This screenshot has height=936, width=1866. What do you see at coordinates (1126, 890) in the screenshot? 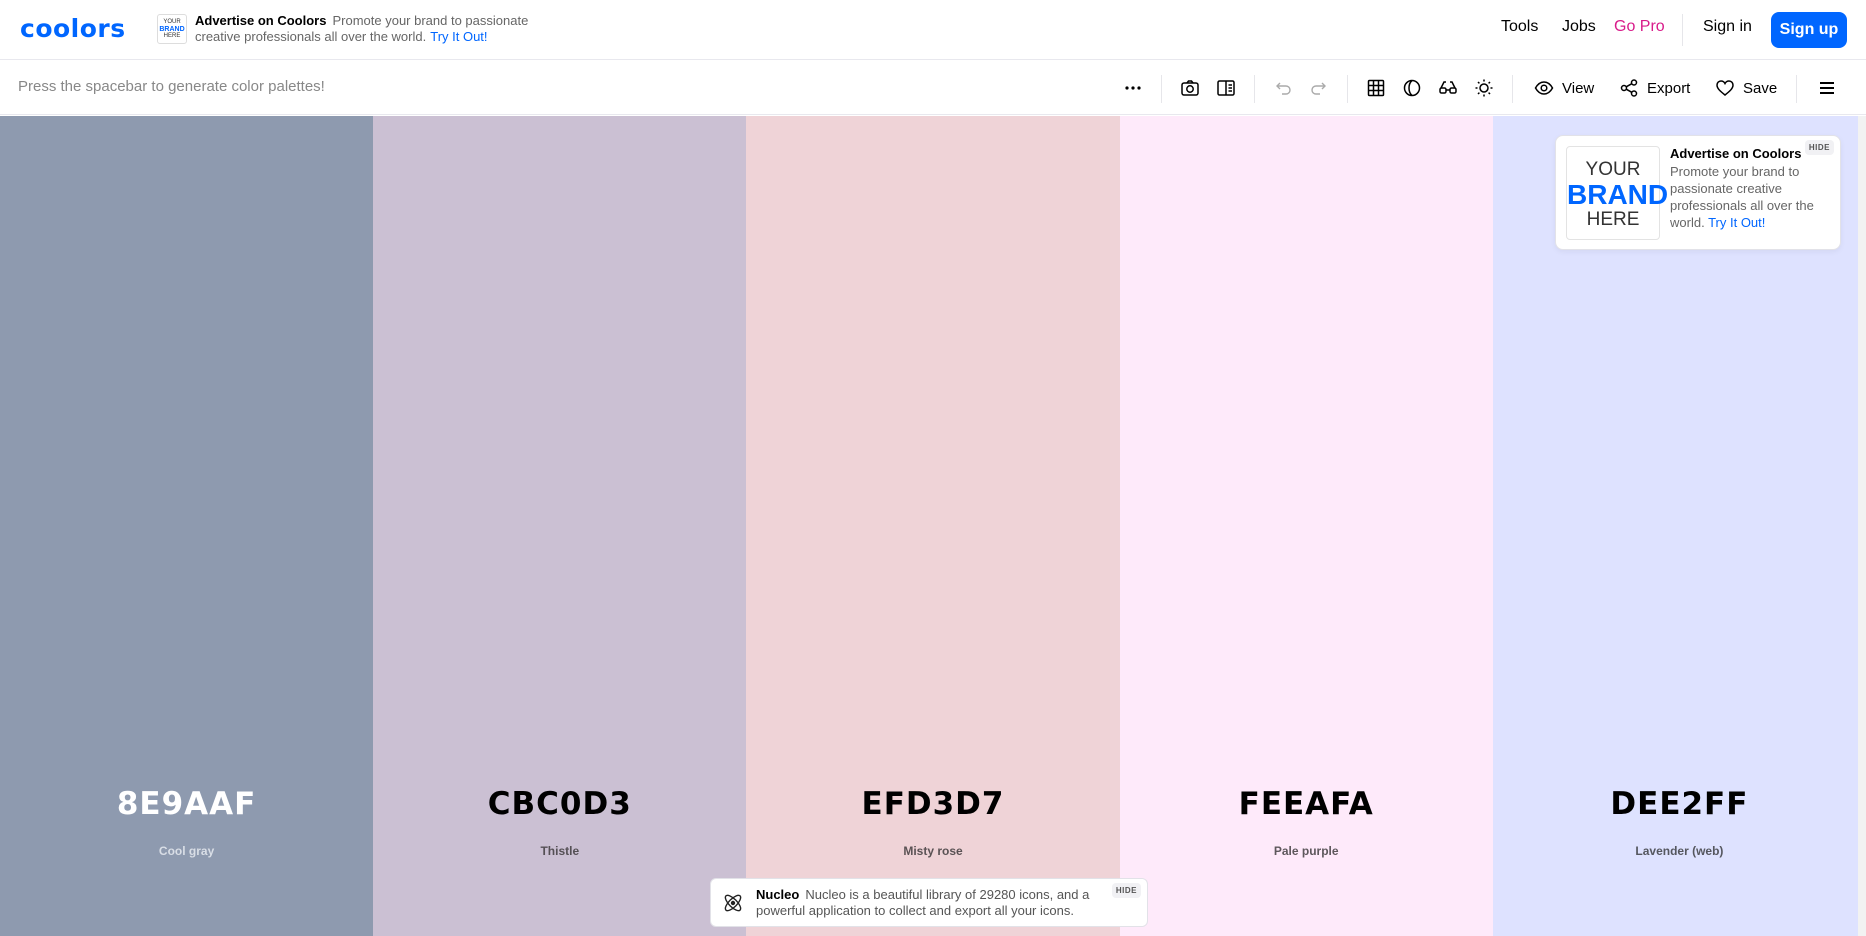
I see `hide-nucleo-ad-button: HIDE` at bounding box center [1126, 890].